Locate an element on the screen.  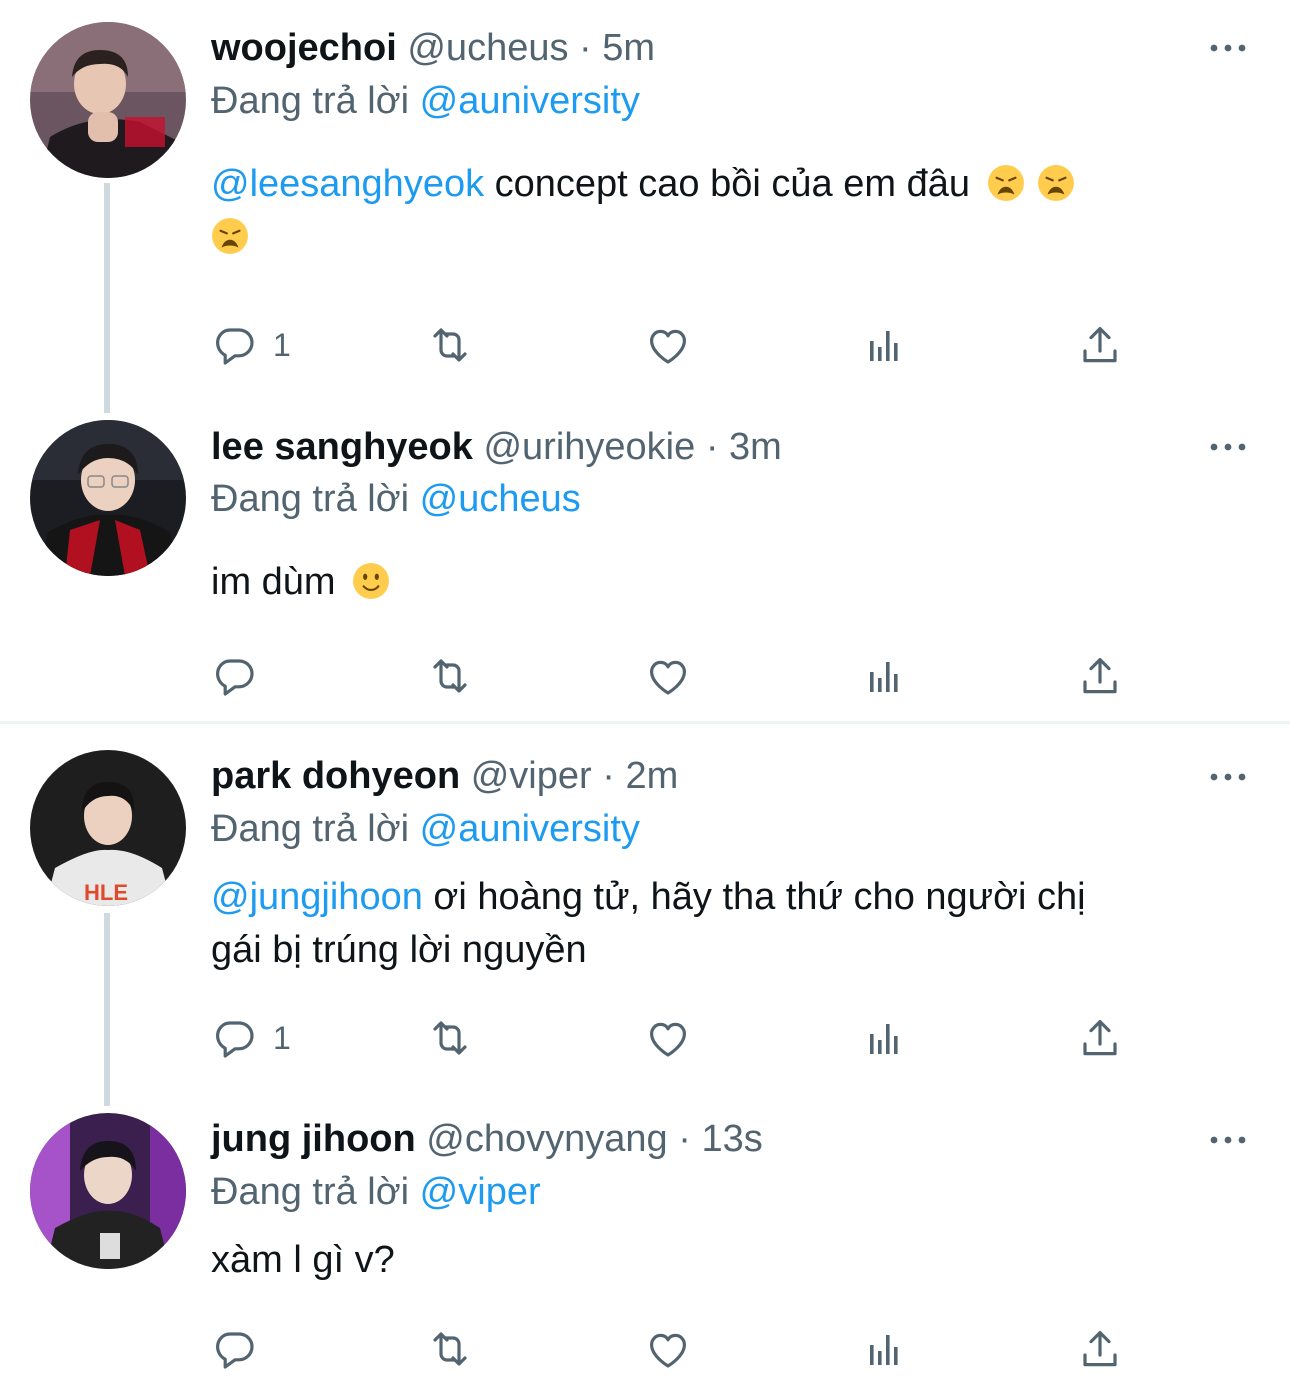
mention-link: @leesanghyeok is located at coordinates (347, 184).